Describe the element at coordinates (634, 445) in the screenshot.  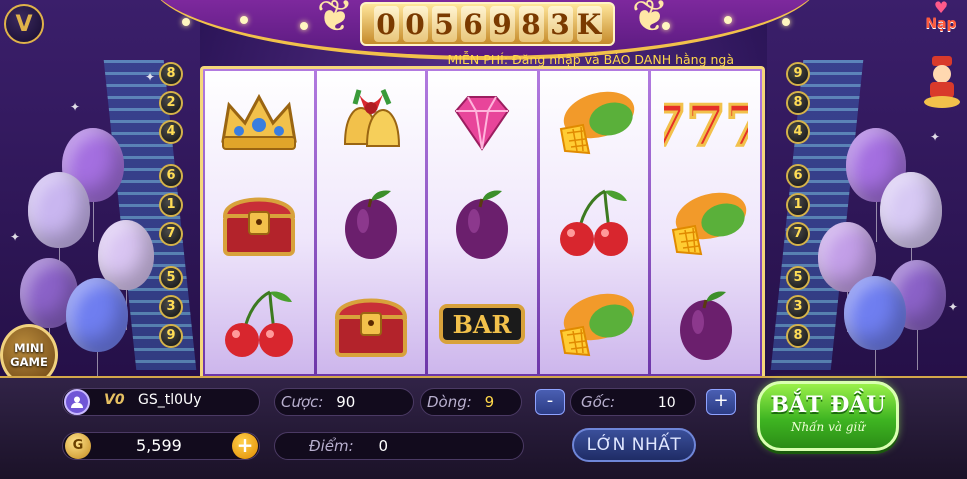
I see `max-bet-button: LỚN NHẤT` at that location.